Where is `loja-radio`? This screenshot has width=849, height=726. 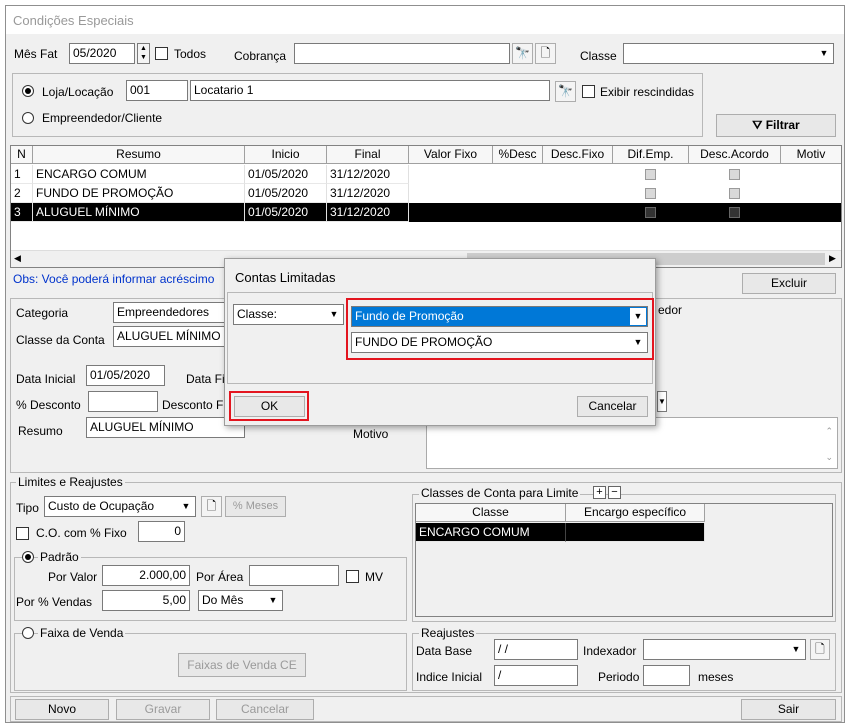 loja-radio is located at coordinates (28, 91).